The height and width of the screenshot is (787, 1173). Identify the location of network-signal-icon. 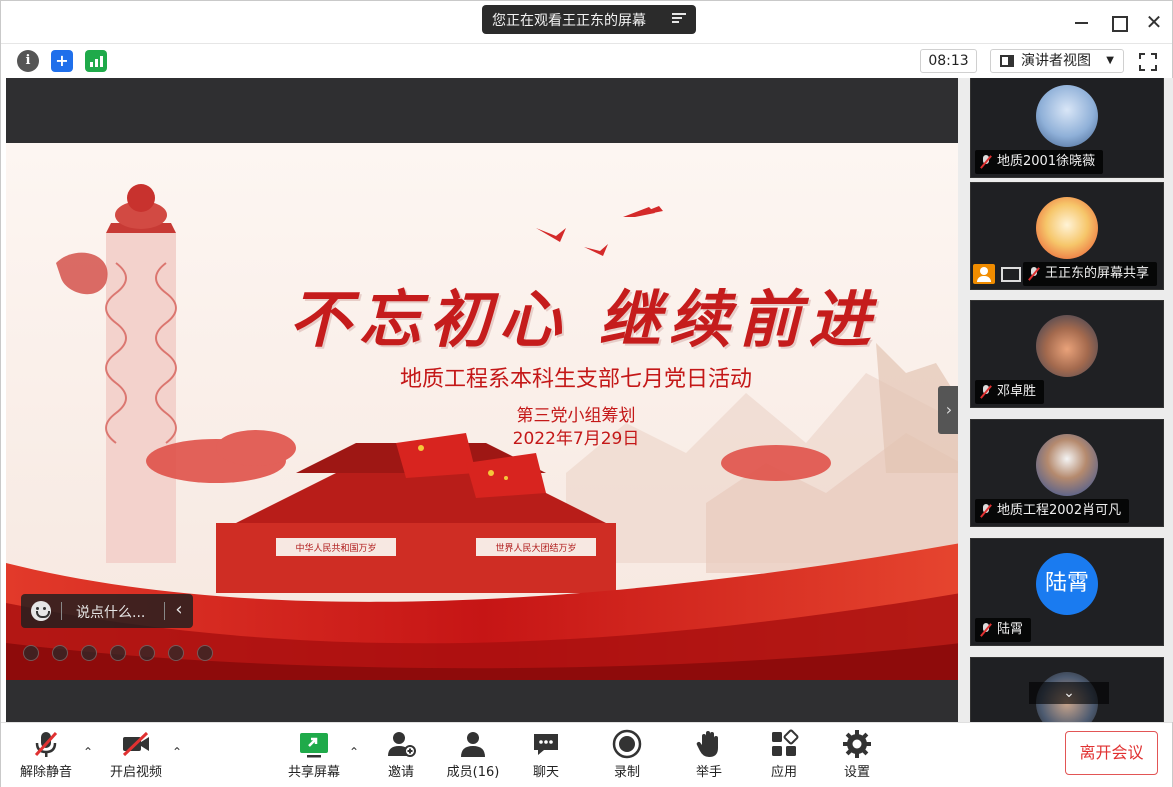
(96, 61).